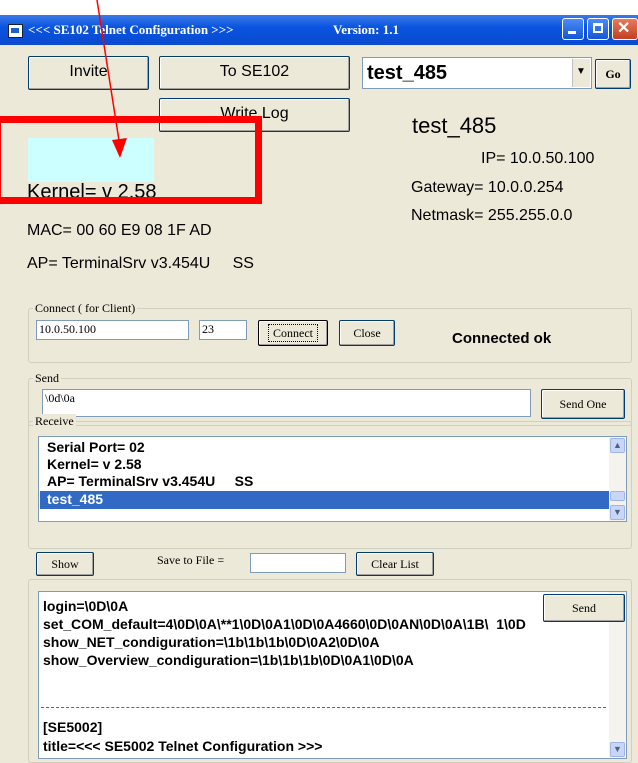 The image size is (638, 763). I want to click on gateway-label: Gateway= 10.0.0.254, so click(487, 187).